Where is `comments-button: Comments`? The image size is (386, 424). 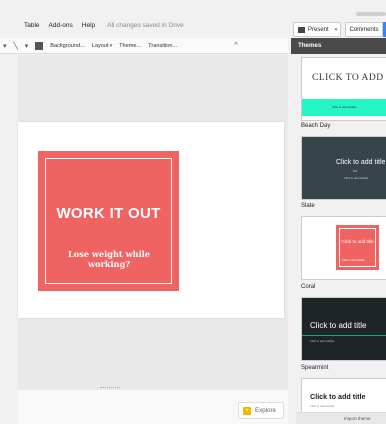 comments-button: Comments is located at coordinates (364, 29).